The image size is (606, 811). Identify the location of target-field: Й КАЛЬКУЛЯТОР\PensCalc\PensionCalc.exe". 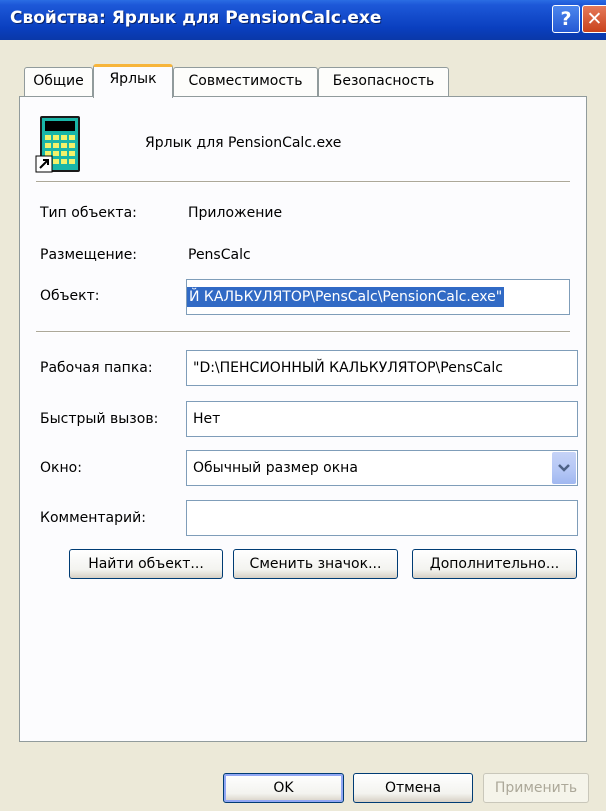
(378, 297).